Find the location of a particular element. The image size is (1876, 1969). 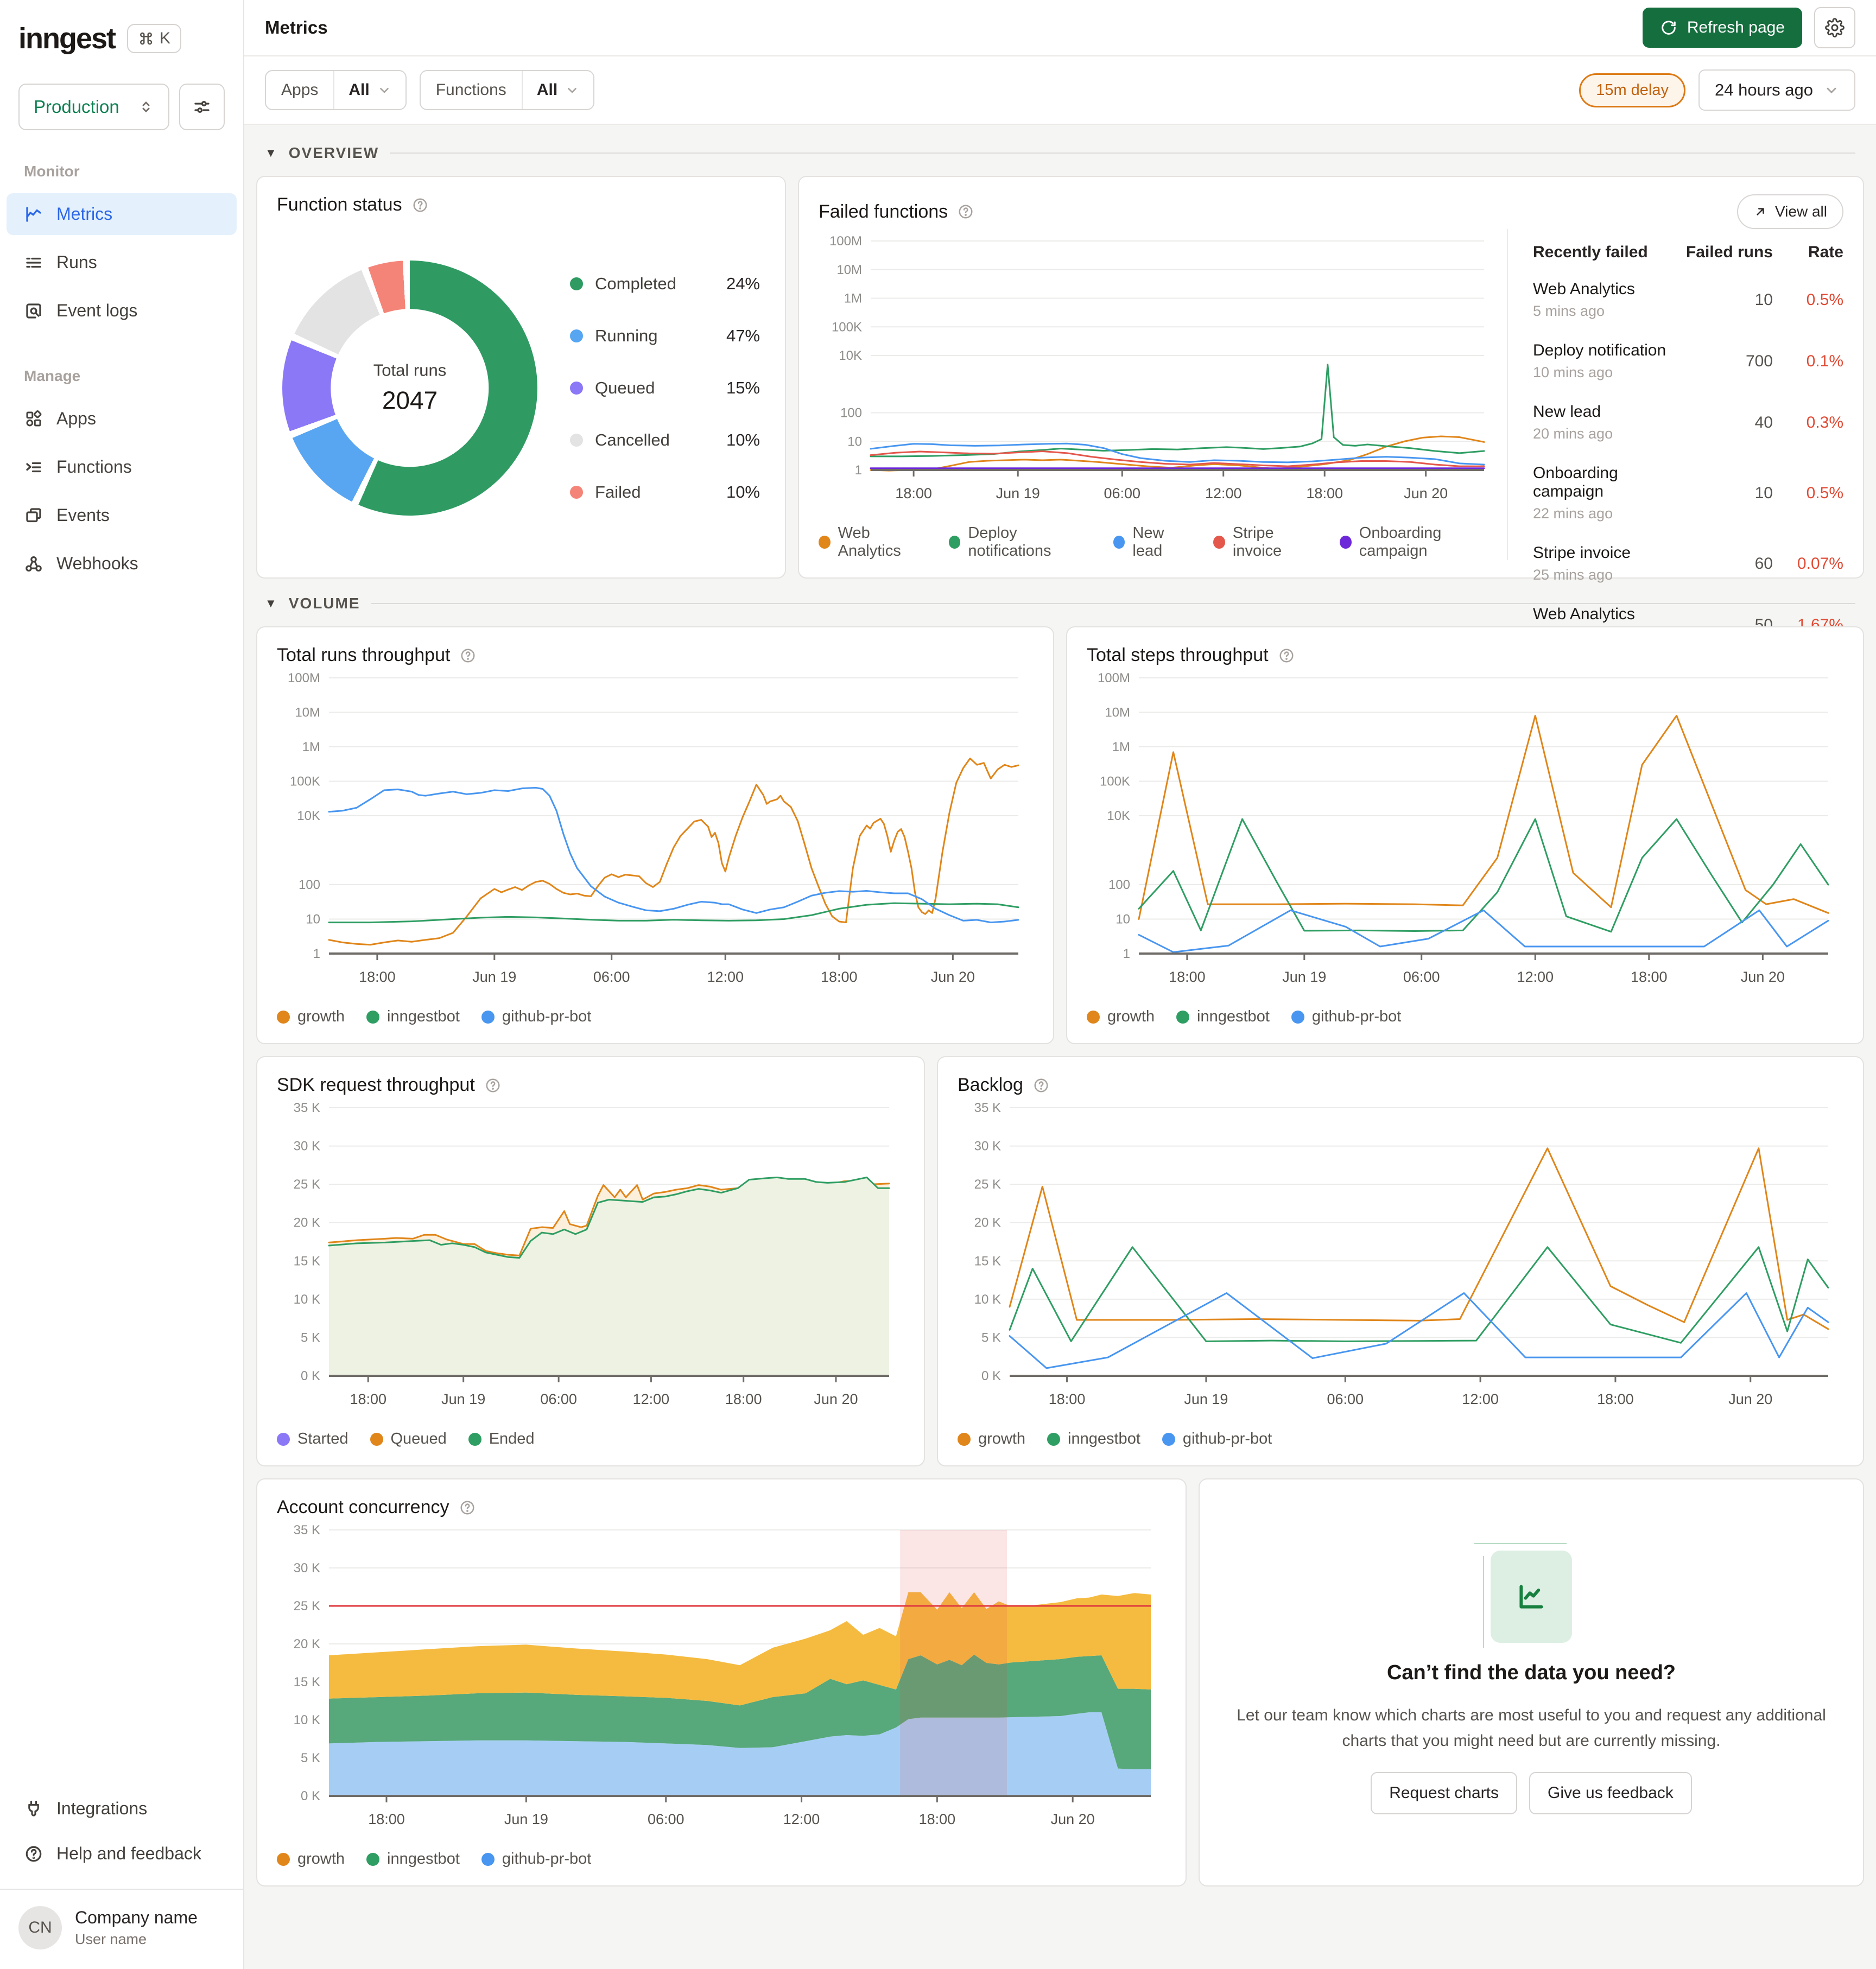

sidebar-item-metrics: Metrics is located at coordinates (122, 214).